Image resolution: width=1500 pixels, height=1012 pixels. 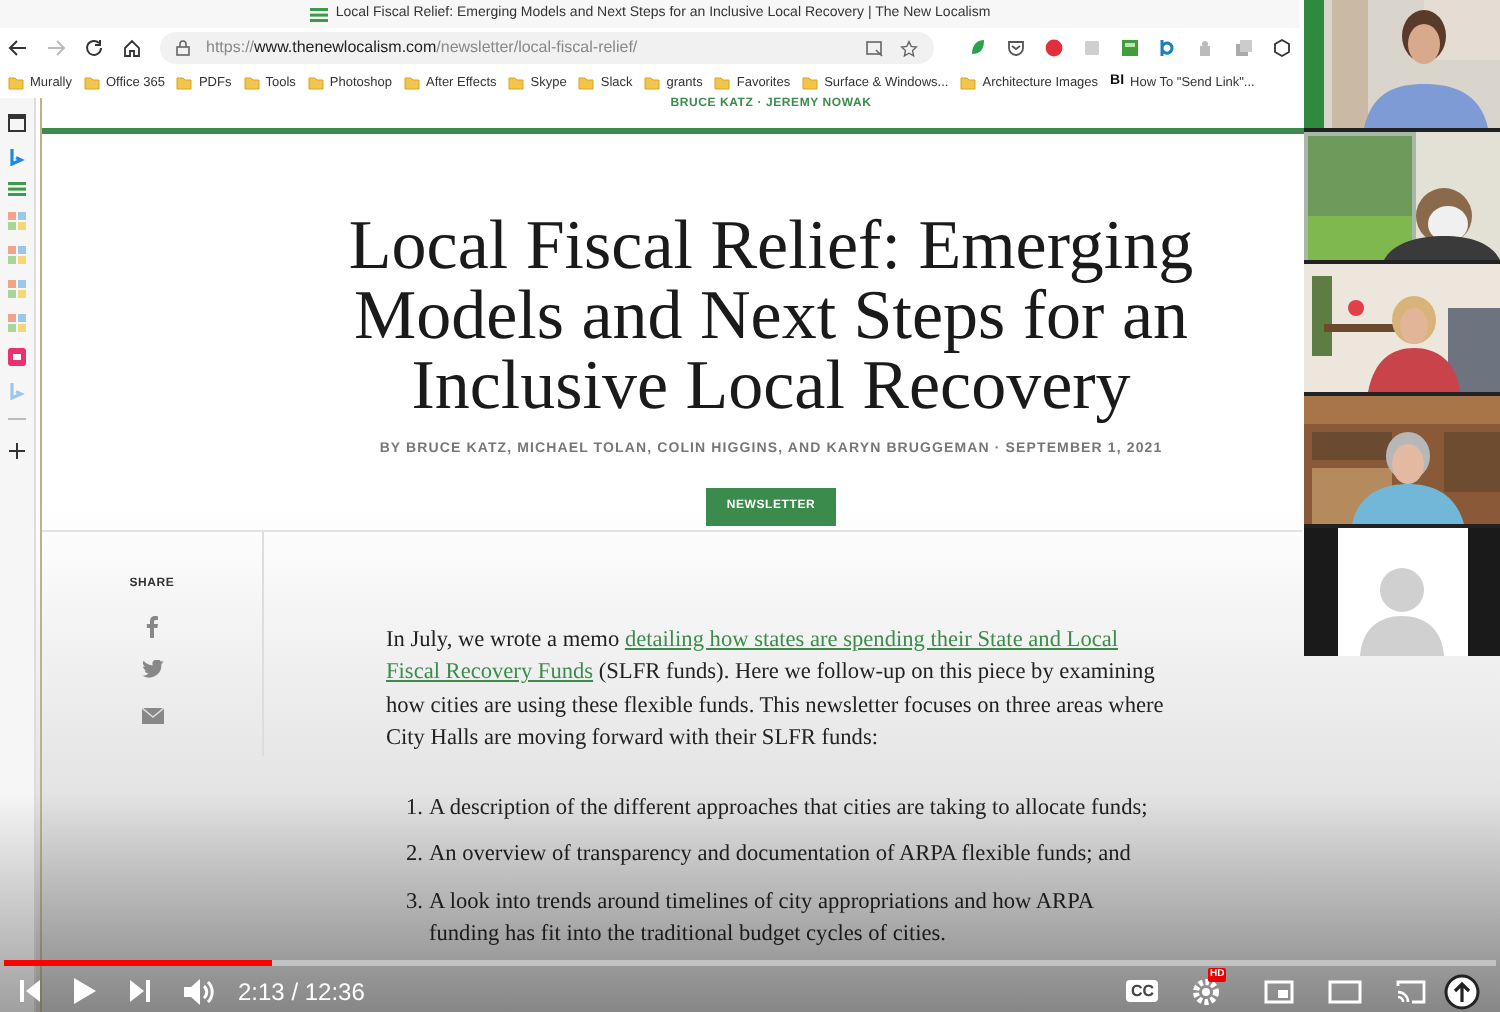 What do you see at coordinates (17, 451) in the screenshot?
I see `add-icon` at bounding box center [17, 451].